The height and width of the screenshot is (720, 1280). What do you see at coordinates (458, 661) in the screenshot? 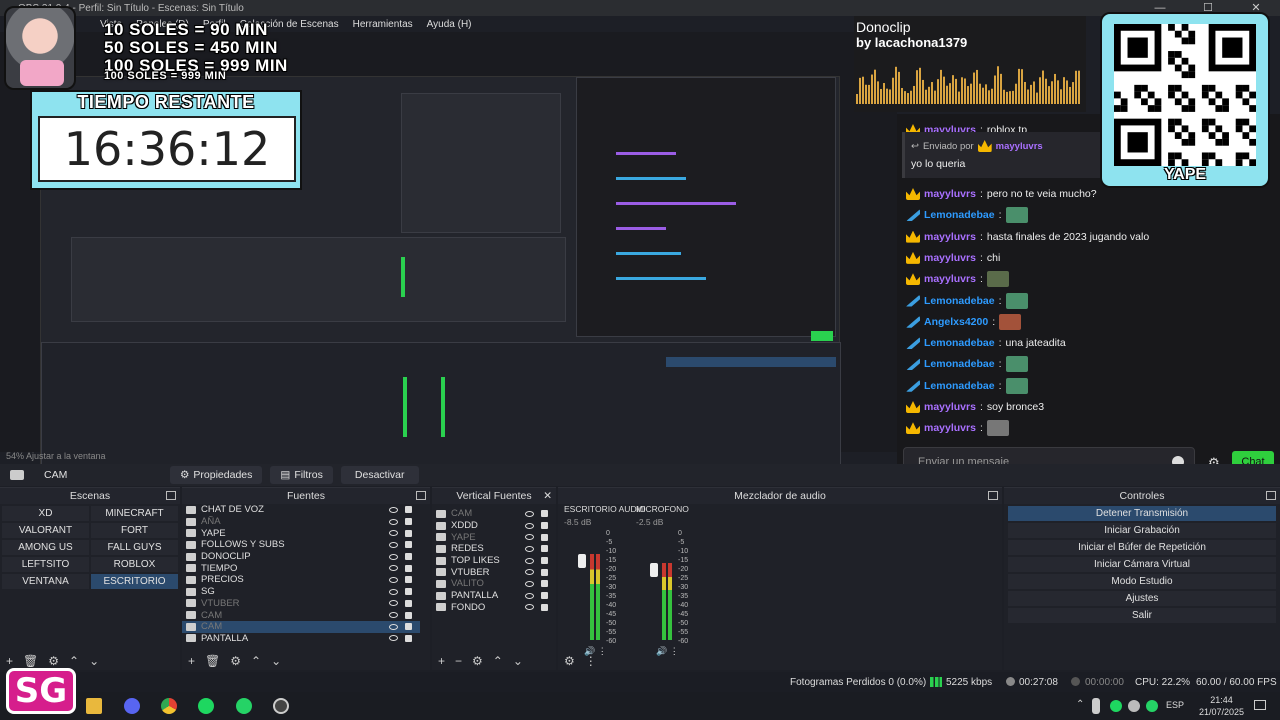
I see `remove-icon: −` at bounding box center [458, 661].